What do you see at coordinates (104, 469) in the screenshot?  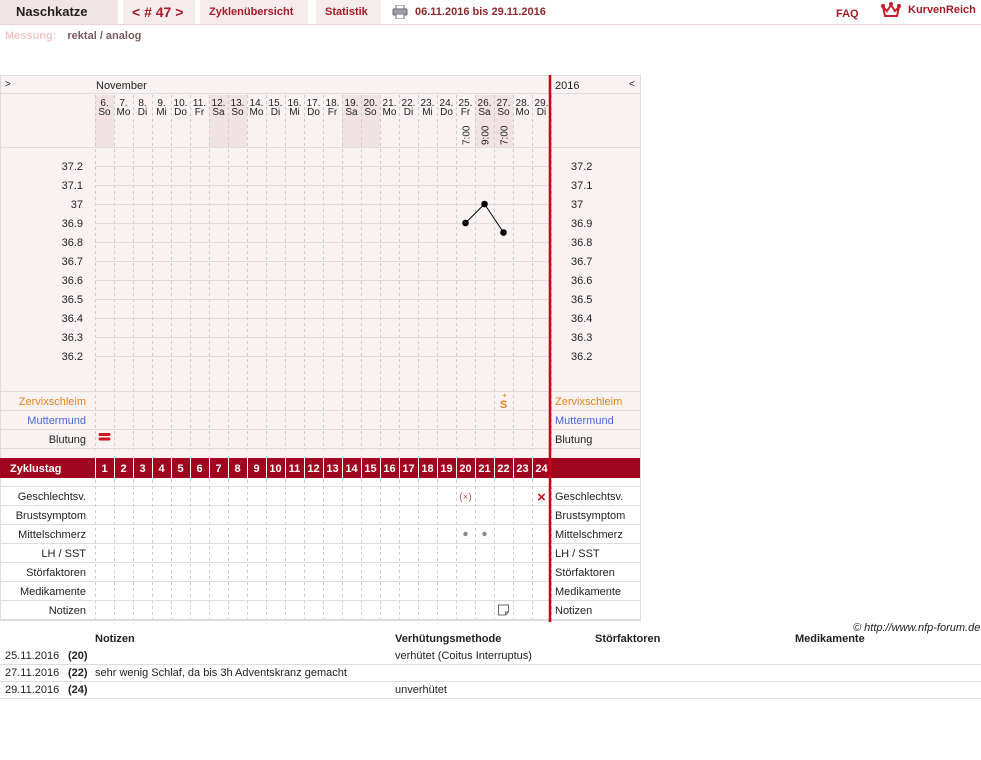 I see `cycle-day-number: 1` at bounding box center [104, 469].